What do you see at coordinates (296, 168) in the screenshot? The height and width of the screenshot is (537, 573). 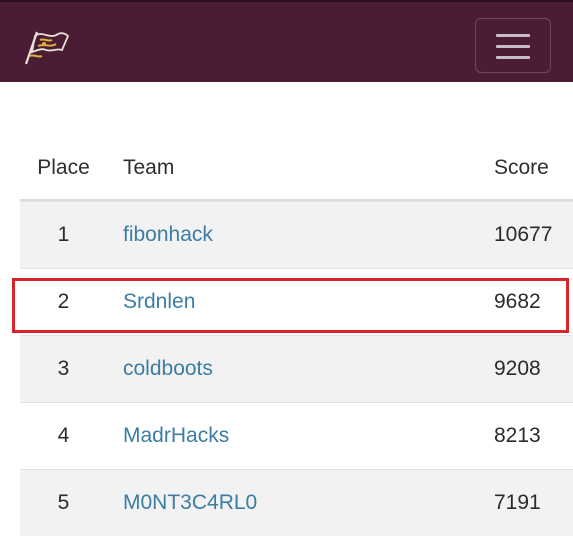 I see `table-header: Place Team Score` at bounding box center [296, 168].